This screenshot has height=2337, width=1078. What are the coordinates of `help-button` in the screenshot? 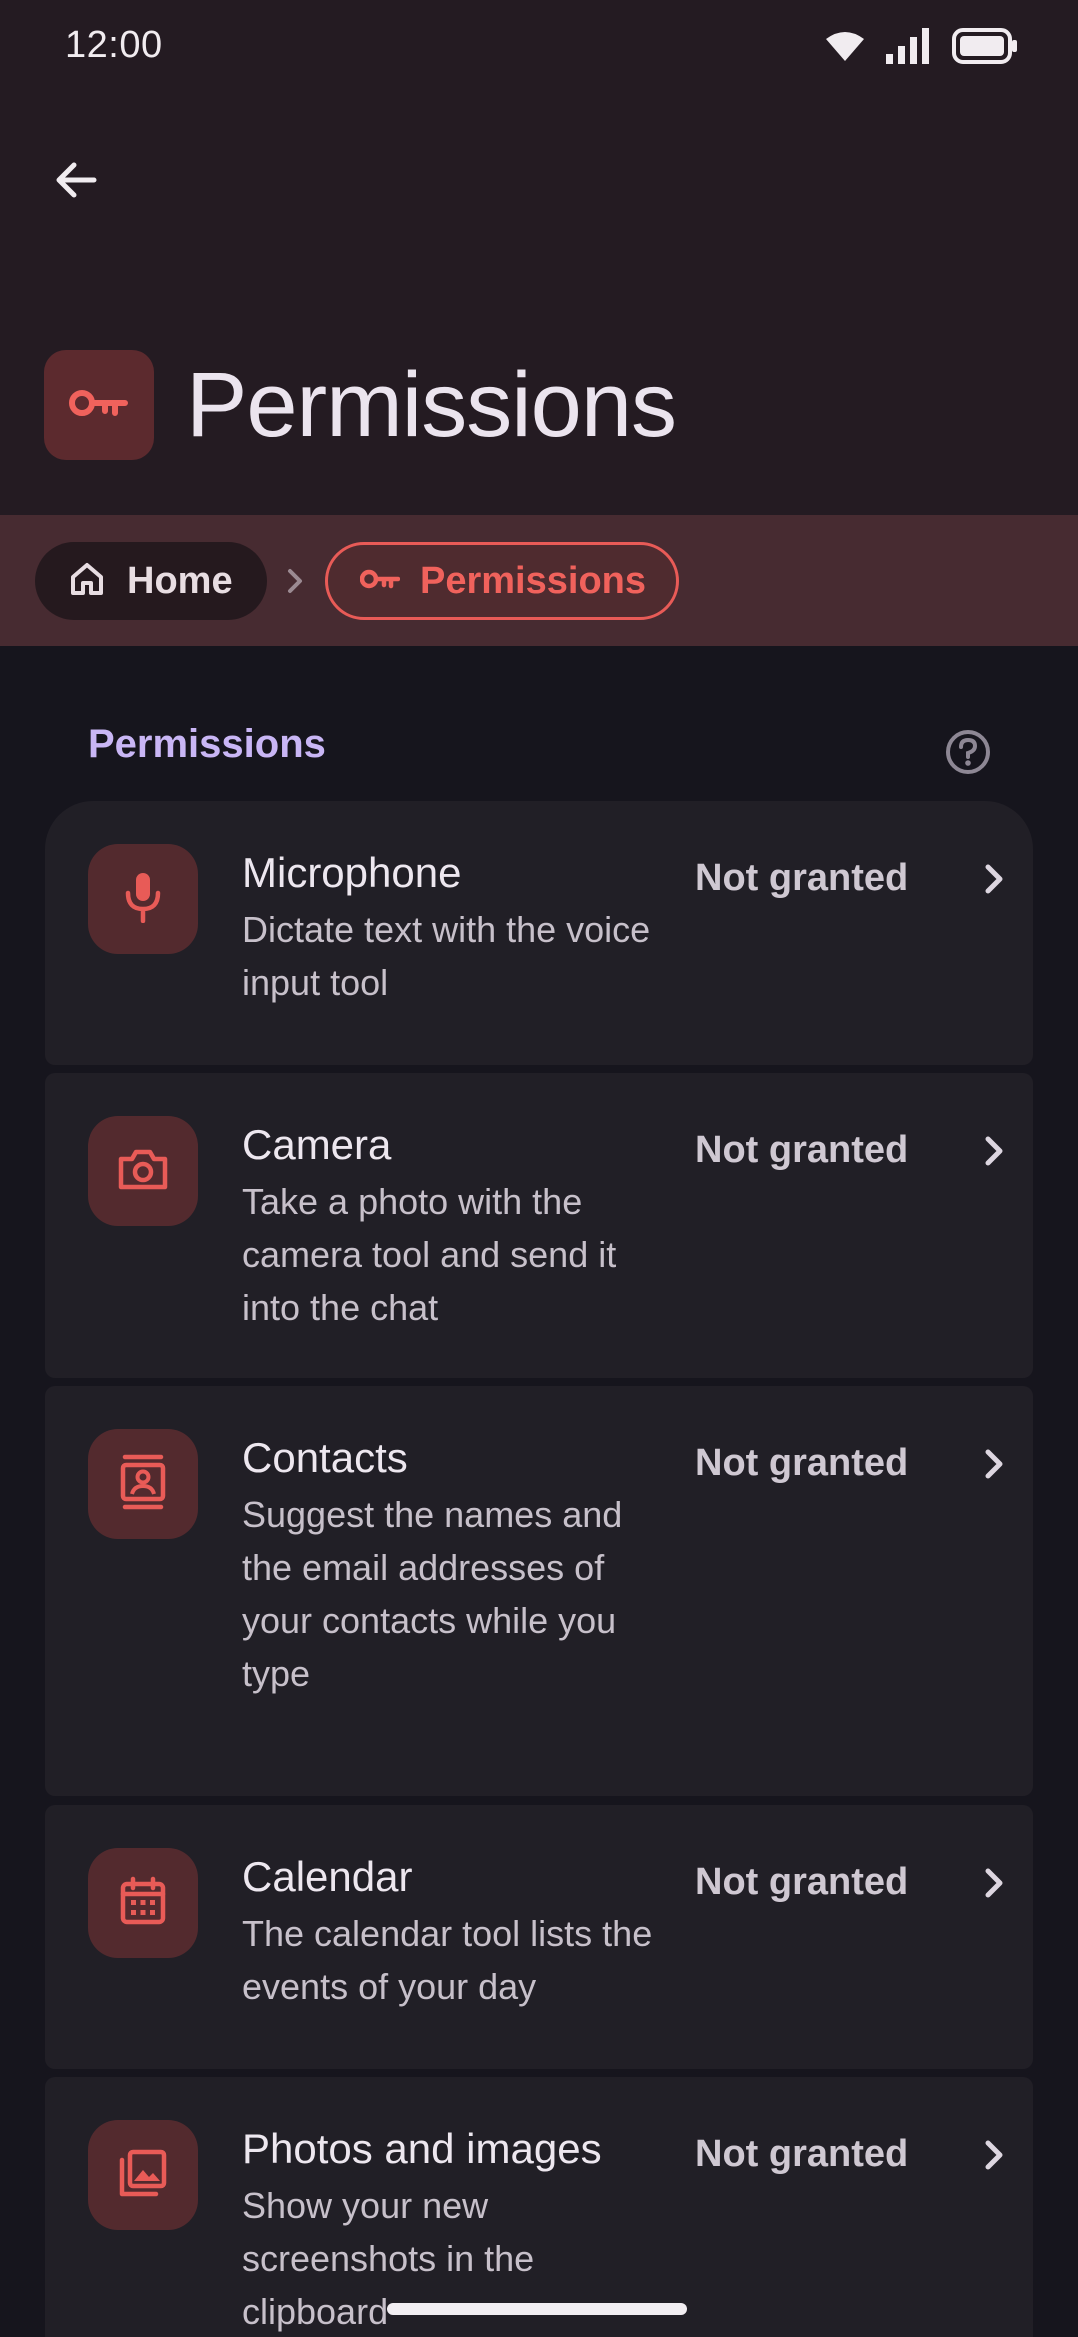 It's located at (968, 754).